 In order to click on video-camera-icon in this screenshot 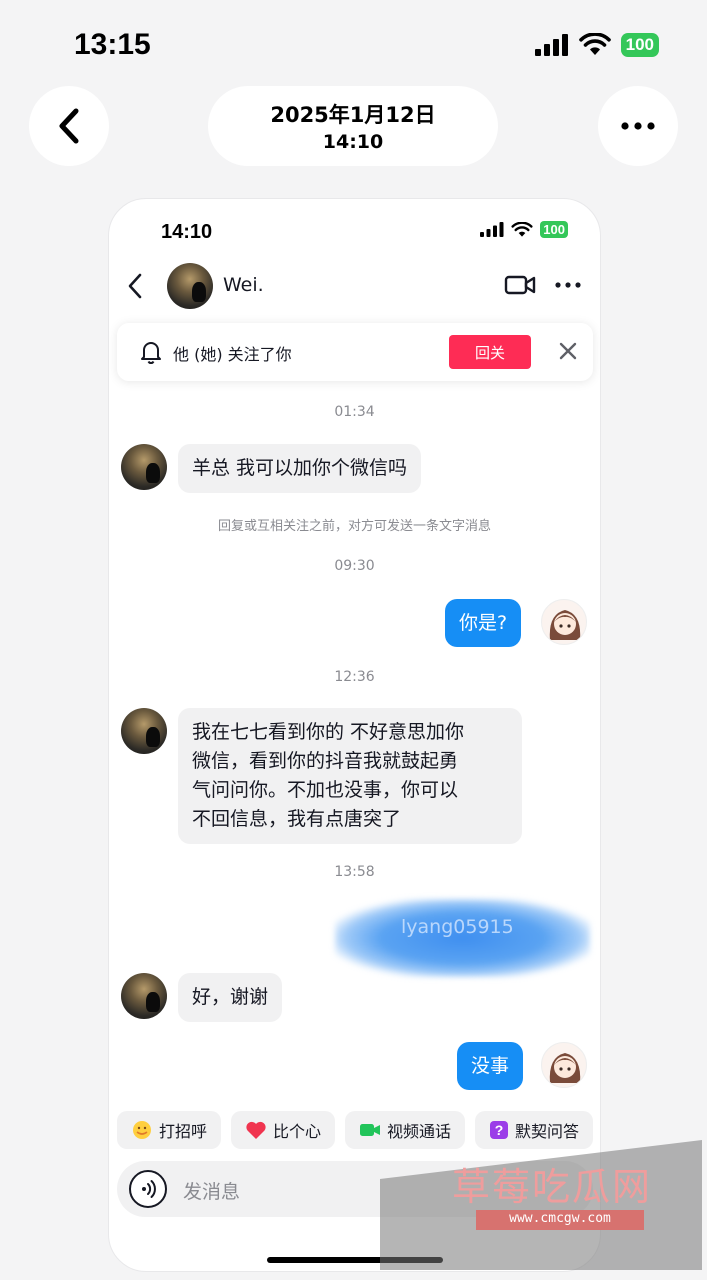, I will do `click(370, 1130)`.